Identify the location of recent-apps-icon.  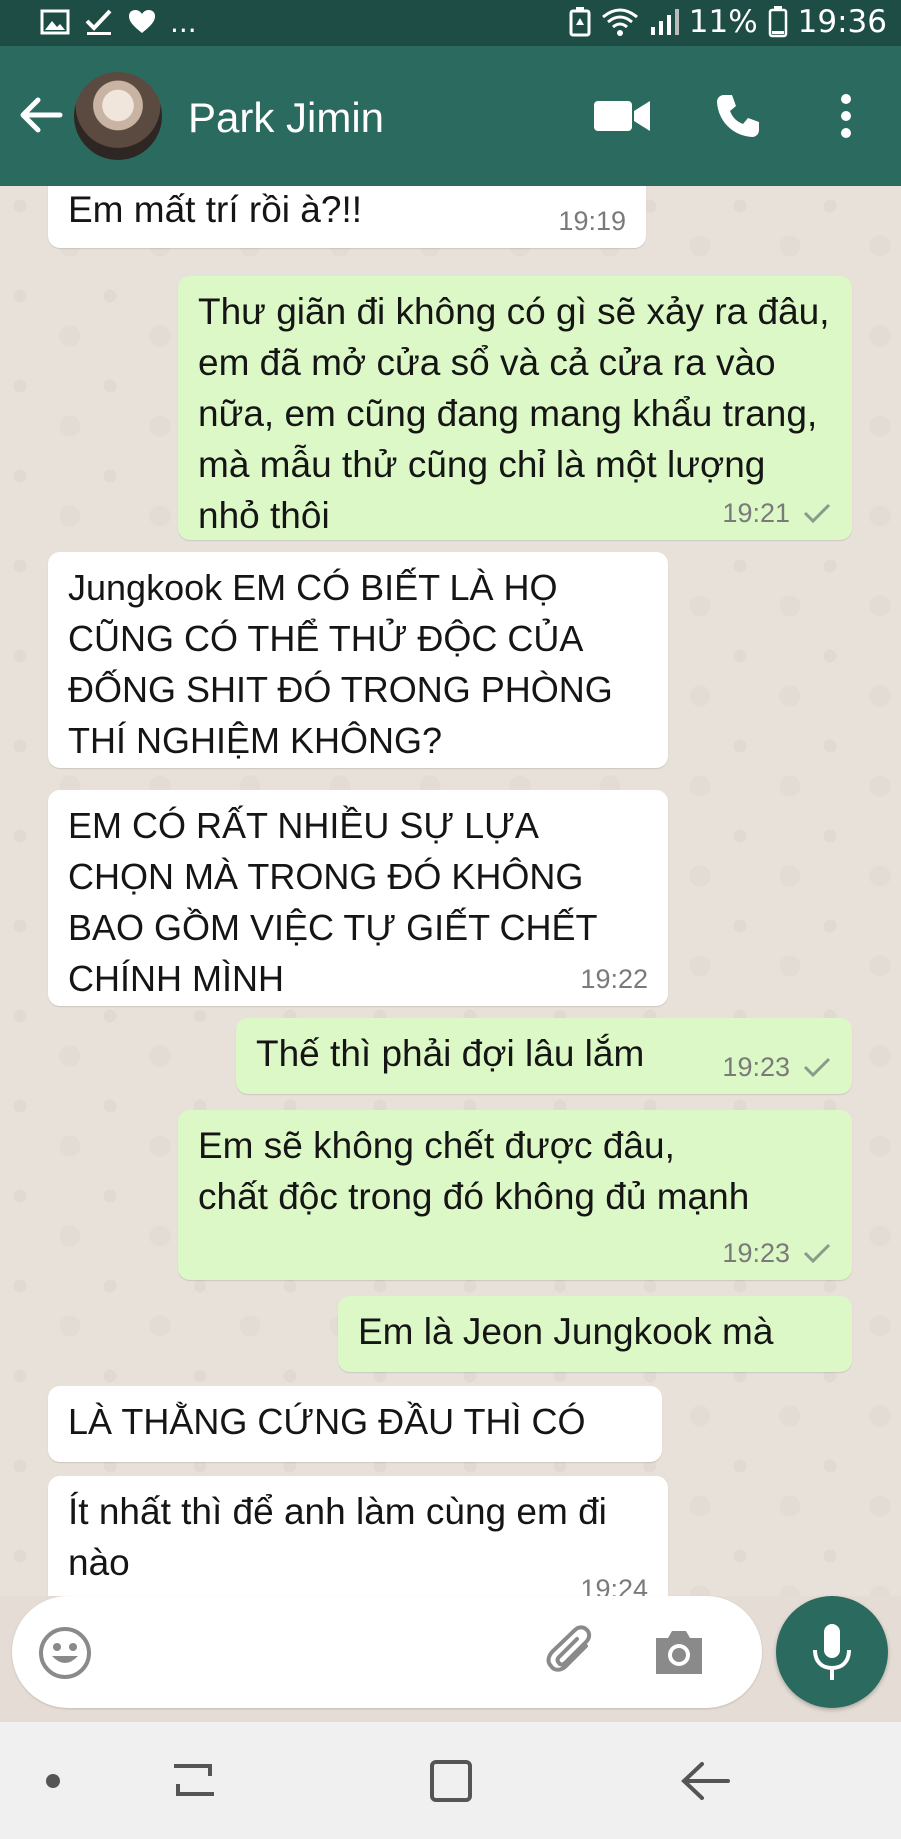
(194, 1780).